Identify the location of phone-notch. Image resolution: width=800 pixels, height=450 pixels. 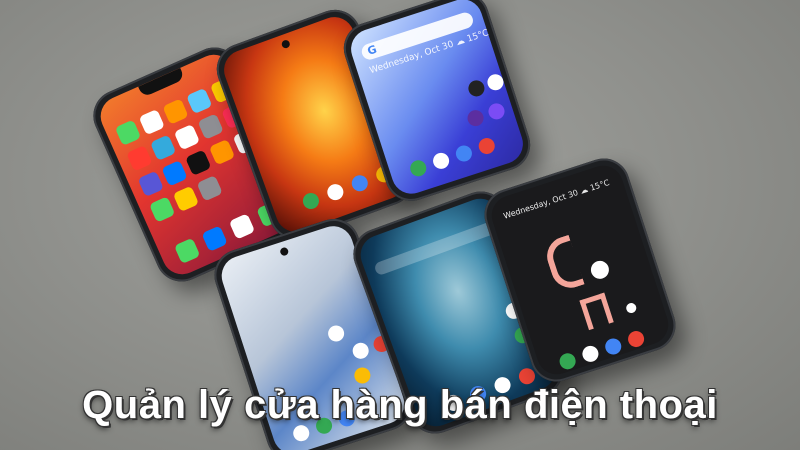
(162, 82).